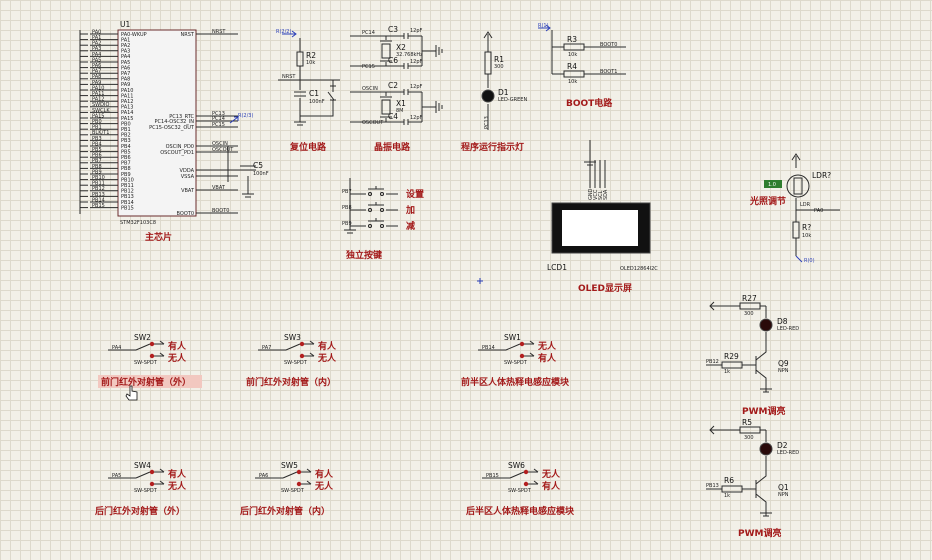 Image resolution: width=932 pixels, height=560 pixels. Describe the element at coordinates (308, 147) in the screenshot. I see `caption-reset: 复位电路` at that location.